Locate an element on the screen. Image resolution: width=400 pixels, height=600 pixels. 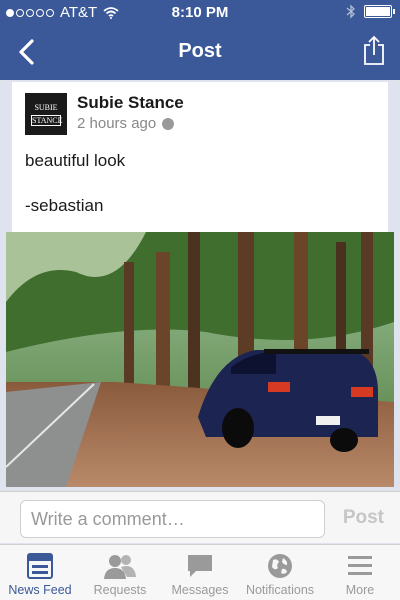
tab-more: More is located at coordinates (360, 572).